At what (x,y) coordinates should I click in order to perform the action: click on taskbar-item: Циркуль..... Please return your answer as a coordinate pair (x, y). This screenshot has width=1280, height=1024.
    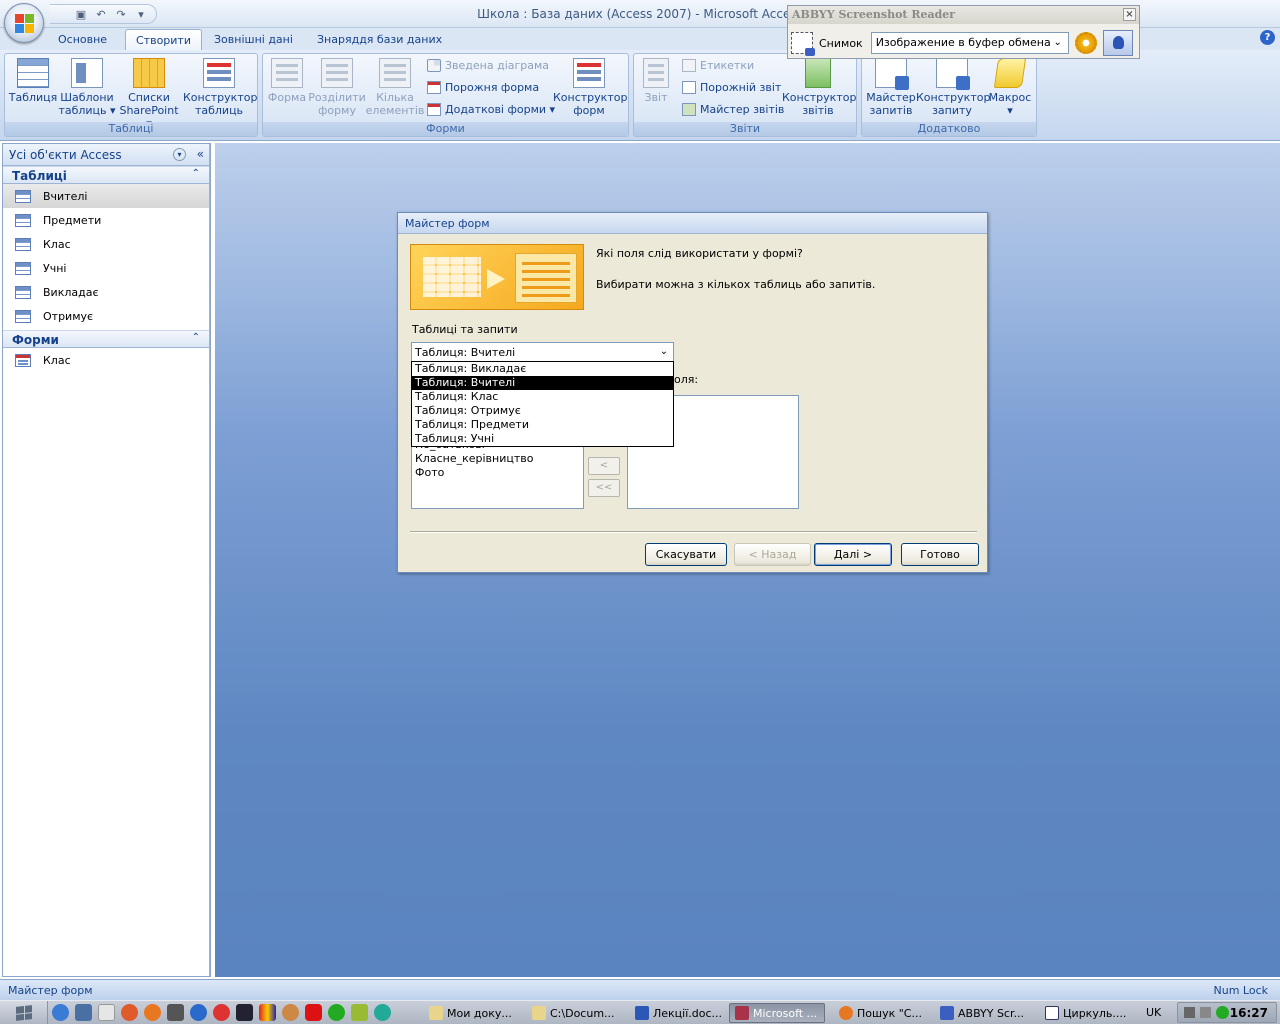
    Looking at the image, I should click on (1090, 1013).